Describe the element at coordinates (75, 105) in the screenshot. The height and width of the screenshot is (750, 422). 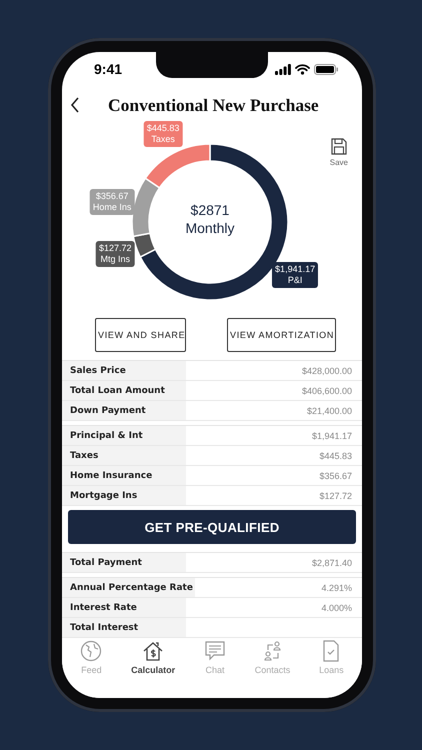
I see `chevron-left-icon` at that location.